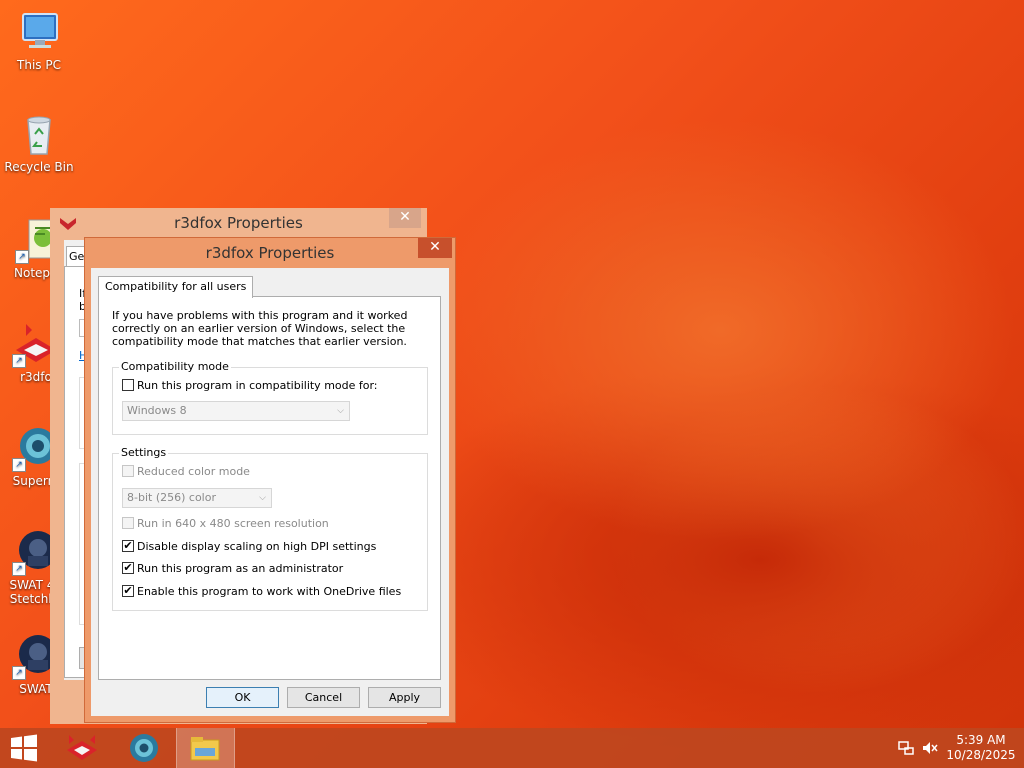 Image resolution: width=1024 pixels, height=768 pixels. I want to click on reduced-color-label: Reduced color mode, so click(193, 471).